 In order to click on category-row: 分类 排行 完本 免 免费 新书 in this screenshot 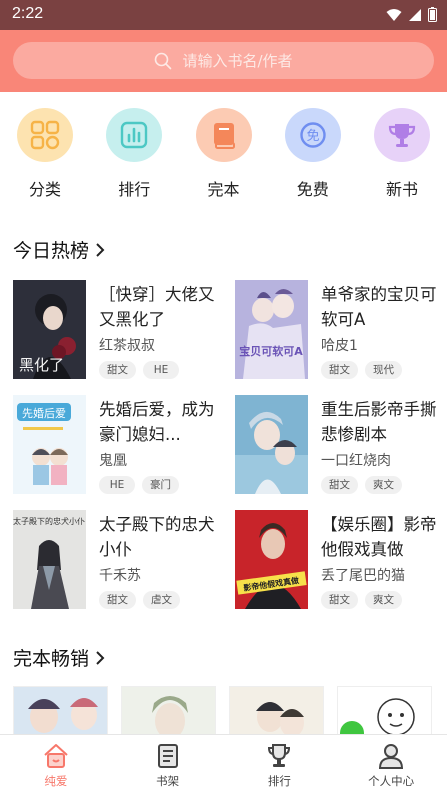, I will do `click(223, 154)`.